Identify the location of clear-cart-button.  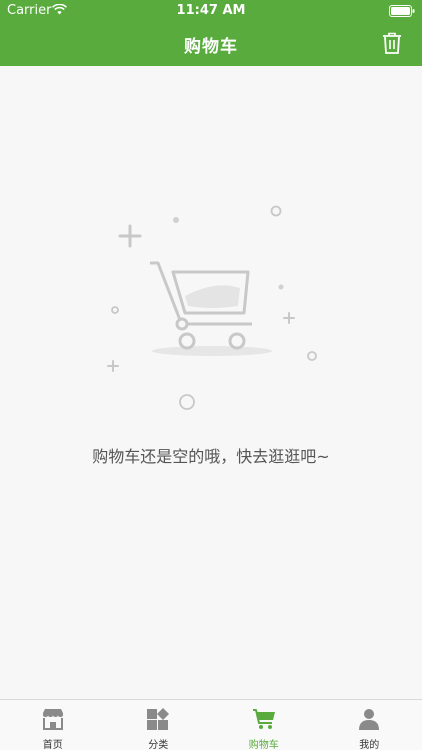
(392, 43).